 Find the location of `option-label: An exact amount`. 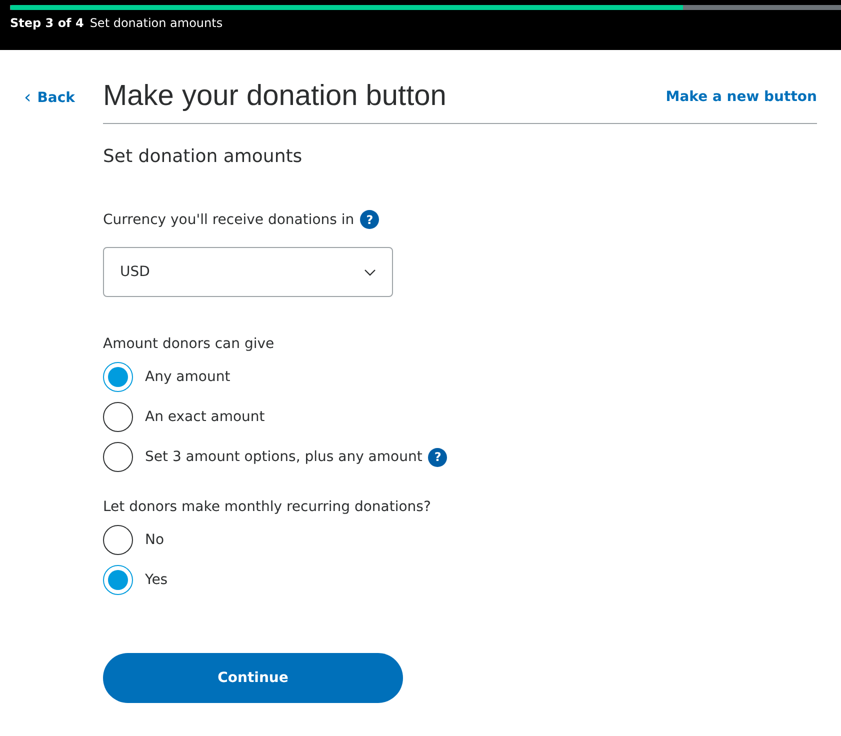

option-label: An exact amount is located at coordinates (205, 417).